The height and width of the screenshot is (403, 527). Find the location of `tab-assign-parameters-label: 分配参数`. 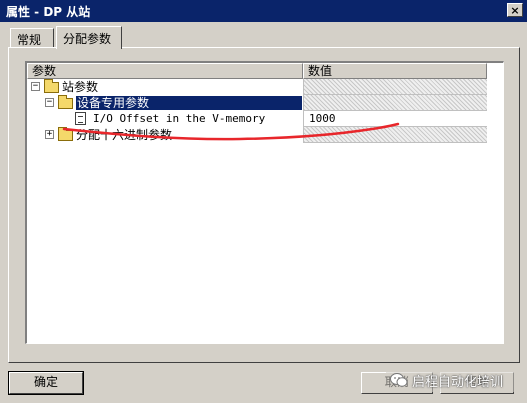

tab-assign-parameters-label: 分配参数 is located at coordinates (87, 39).